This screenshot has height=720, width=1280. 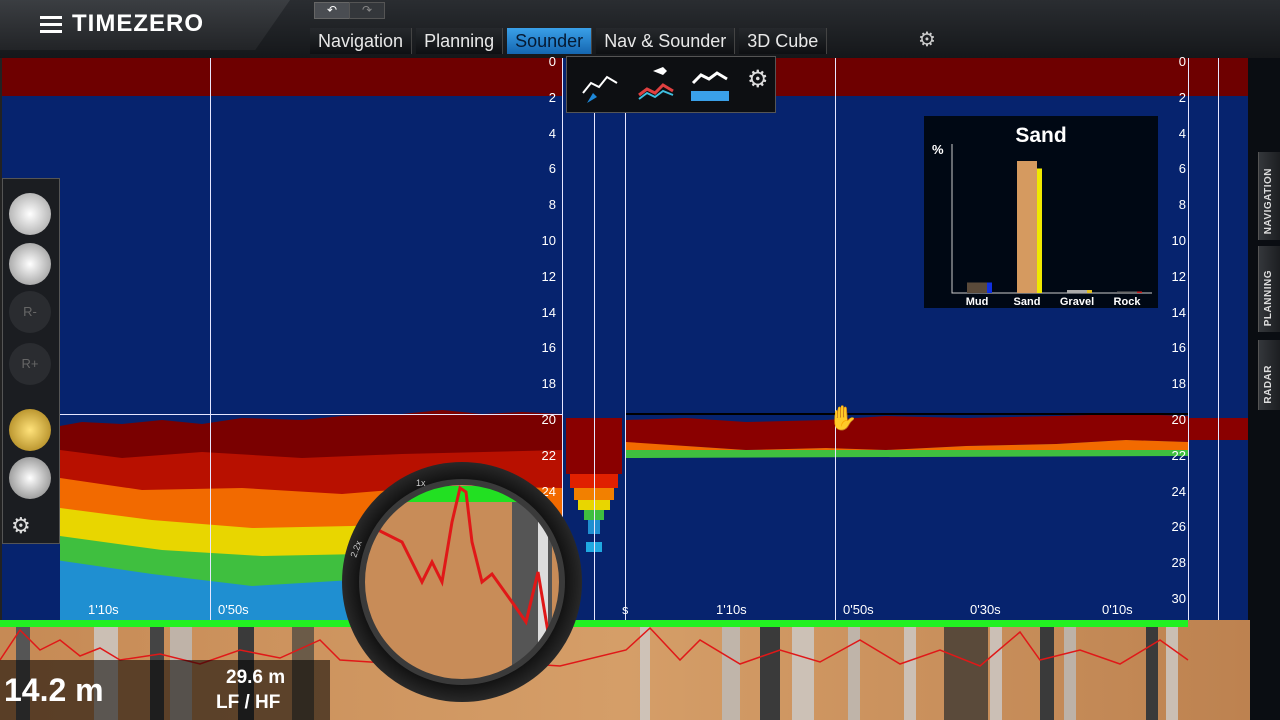 I want to click on tab-settings-gear-icon: ⚙, so click(x=930, y=39).